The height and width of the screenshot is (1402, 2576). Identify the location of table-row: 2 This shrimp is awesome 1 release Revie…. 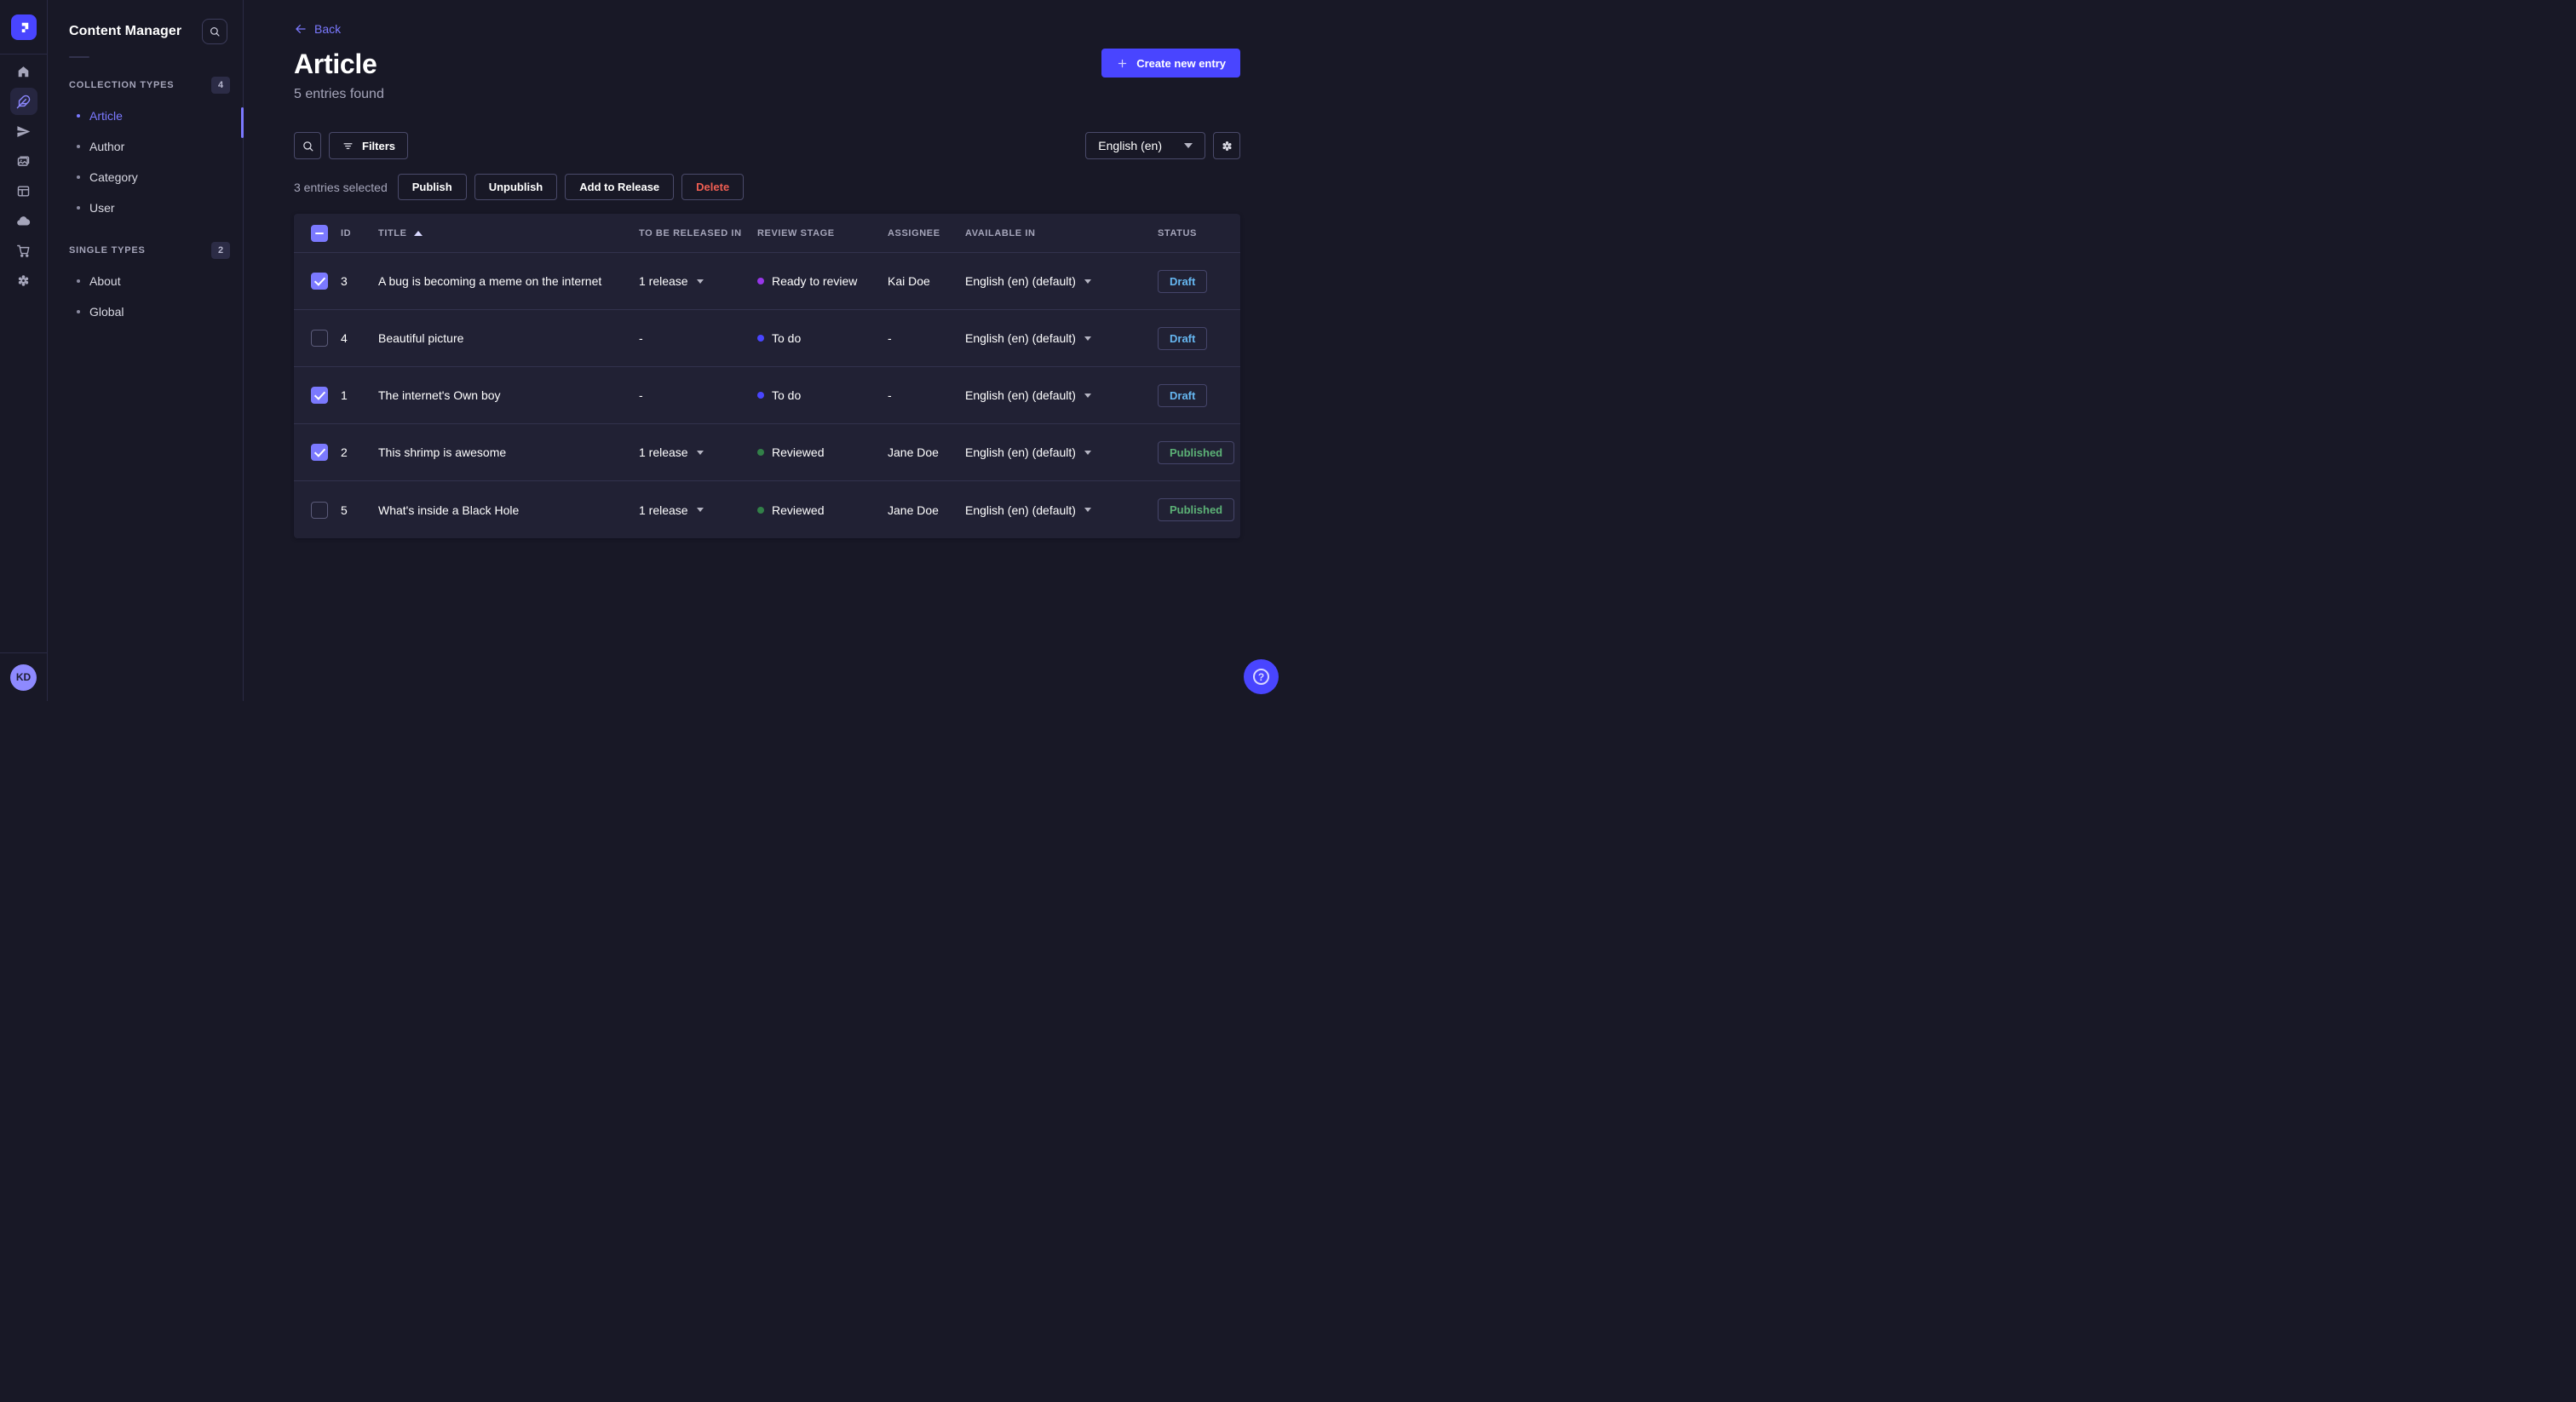
(767, 452).